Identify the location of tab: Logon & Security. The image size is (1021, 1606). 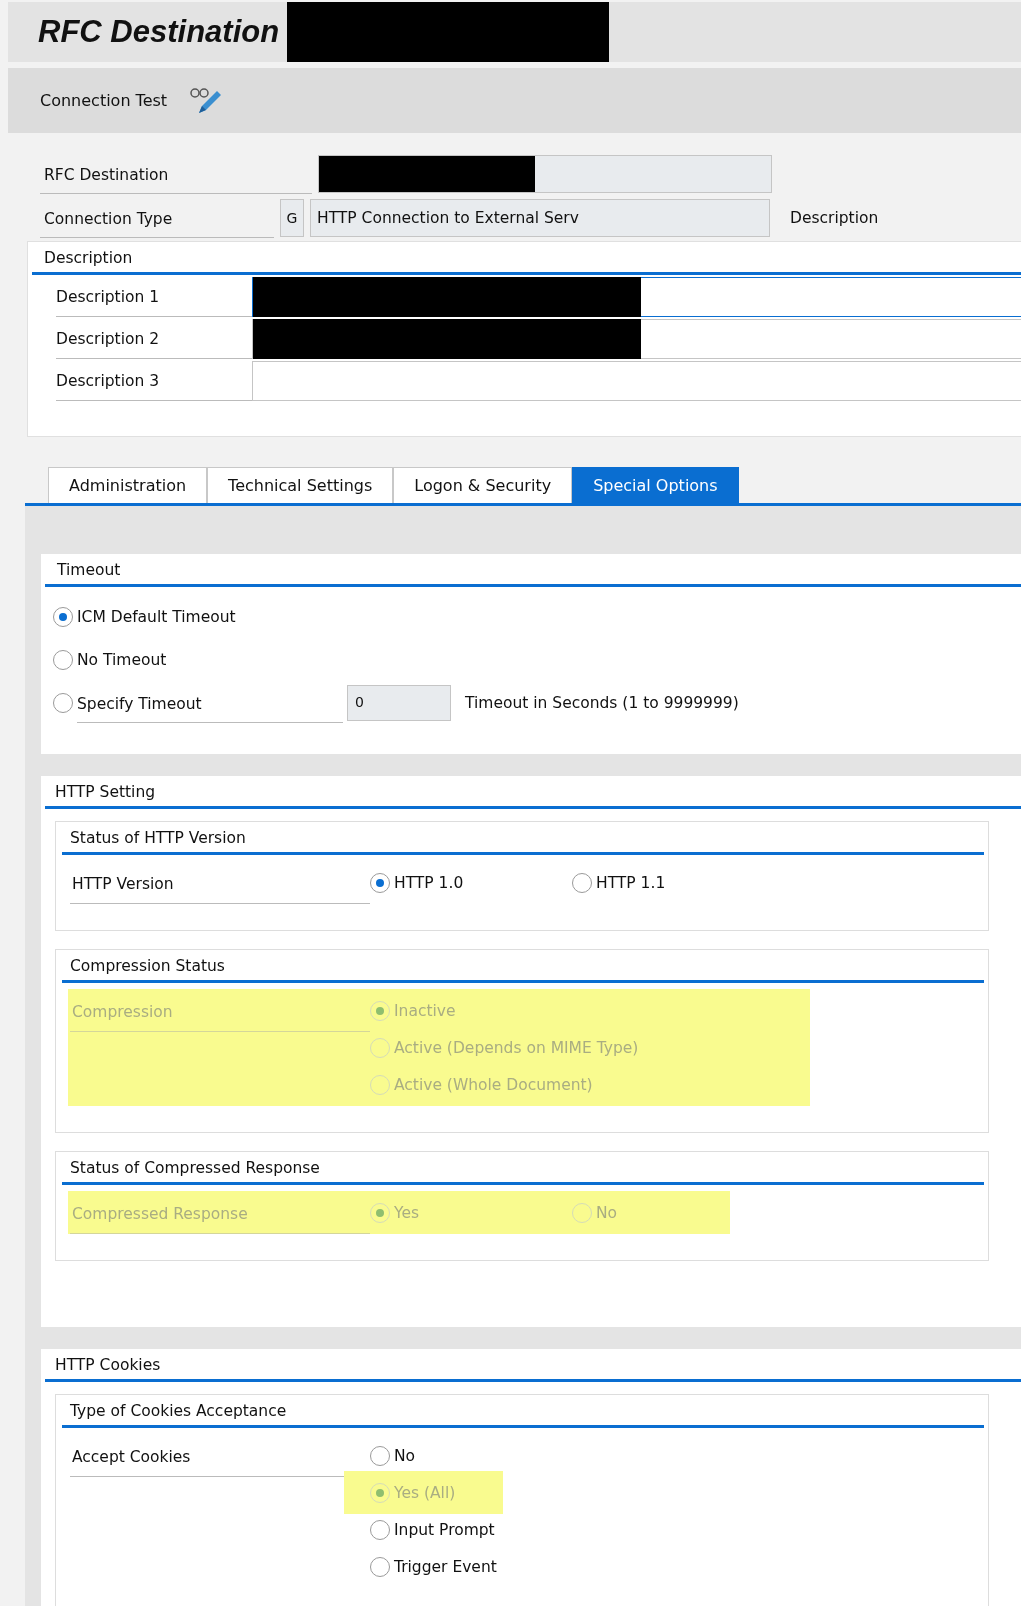
(483, 485).